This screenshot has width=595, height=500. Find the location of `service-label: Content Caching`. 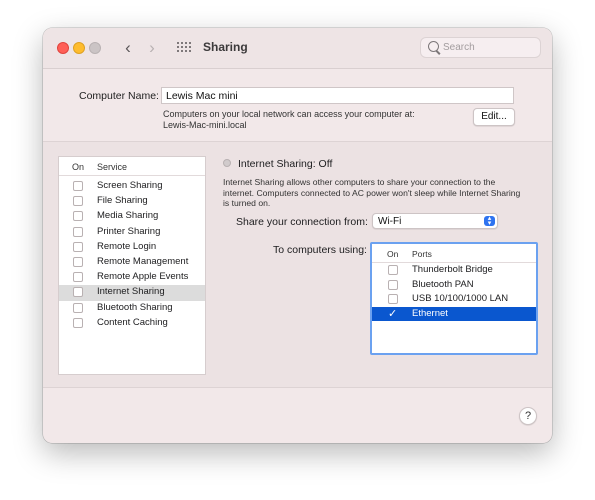

service-label: Content Caching is located at coordinates (132, 322).